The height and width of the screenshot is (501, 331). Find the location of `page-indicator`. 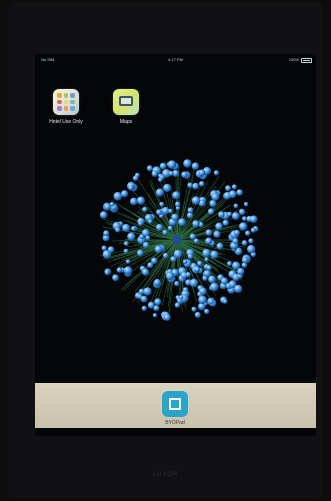

page-indicator is located at coordinates (175, 381).